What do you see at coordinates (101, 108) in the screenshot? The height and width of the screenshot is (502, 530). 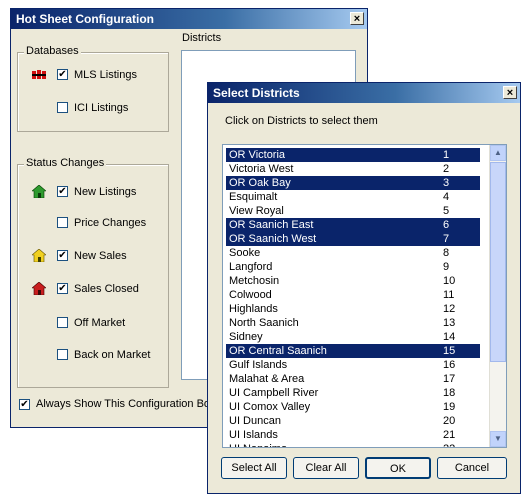 I see `ici-listings-label: ICI Listings` at bounding box center [101, 108].